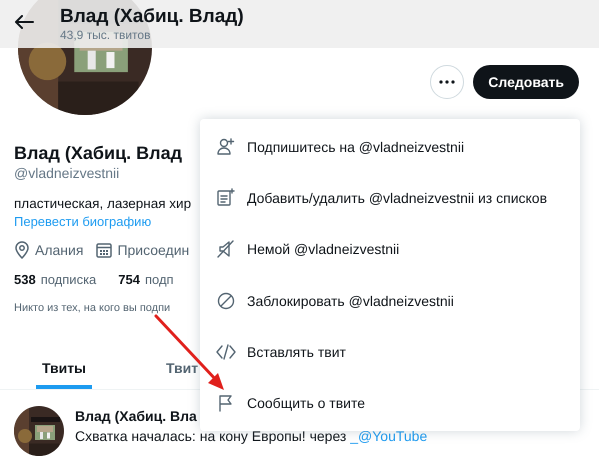  Describe the element at coordinates (25, 280) in the screenshot. I see `following-count: 538` at that location.